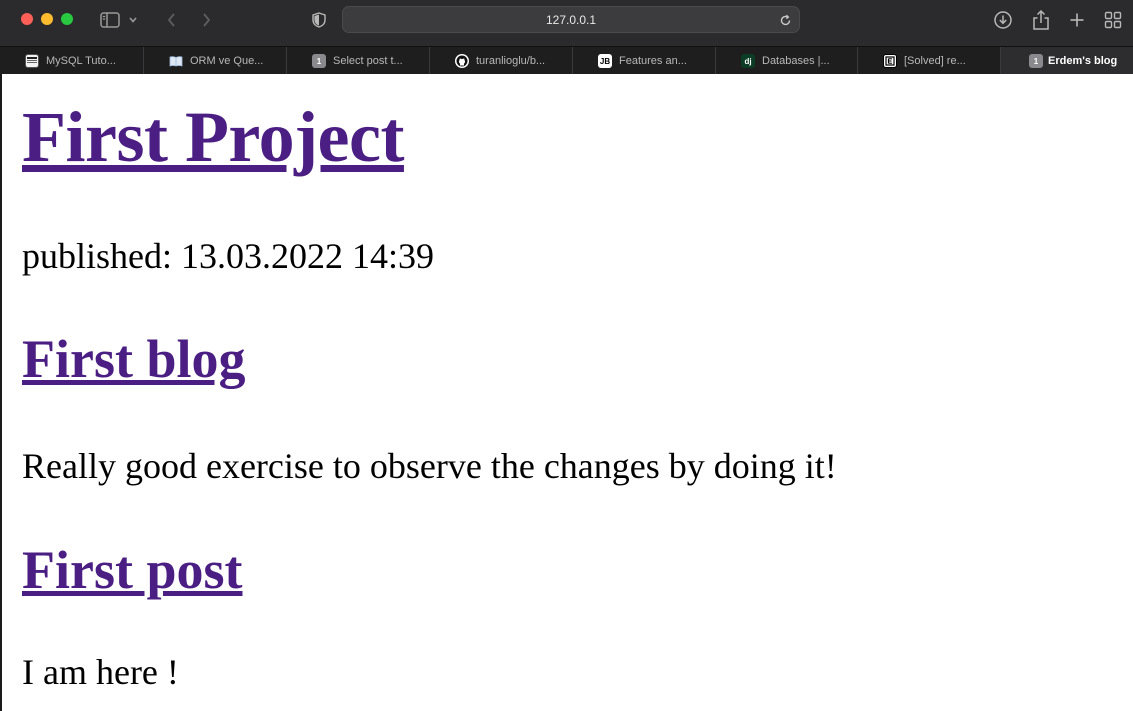 This screenshot has width=1133, height=711. What do you see at coordinates (172, 20) in the screenshot?
I see `chevron-left-icon` at bounding box center [172, 20].